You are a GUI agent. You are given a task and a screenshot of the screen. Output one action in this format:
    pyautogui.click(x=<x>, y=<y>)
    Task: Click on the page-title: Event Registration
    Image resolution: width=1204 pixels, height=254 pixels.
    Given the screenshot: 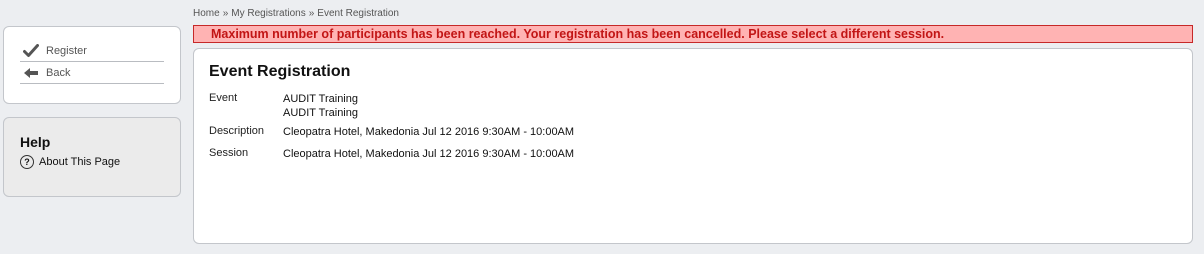 What is the action you would take?
    pyautogui.click(x=280, y=71)
    